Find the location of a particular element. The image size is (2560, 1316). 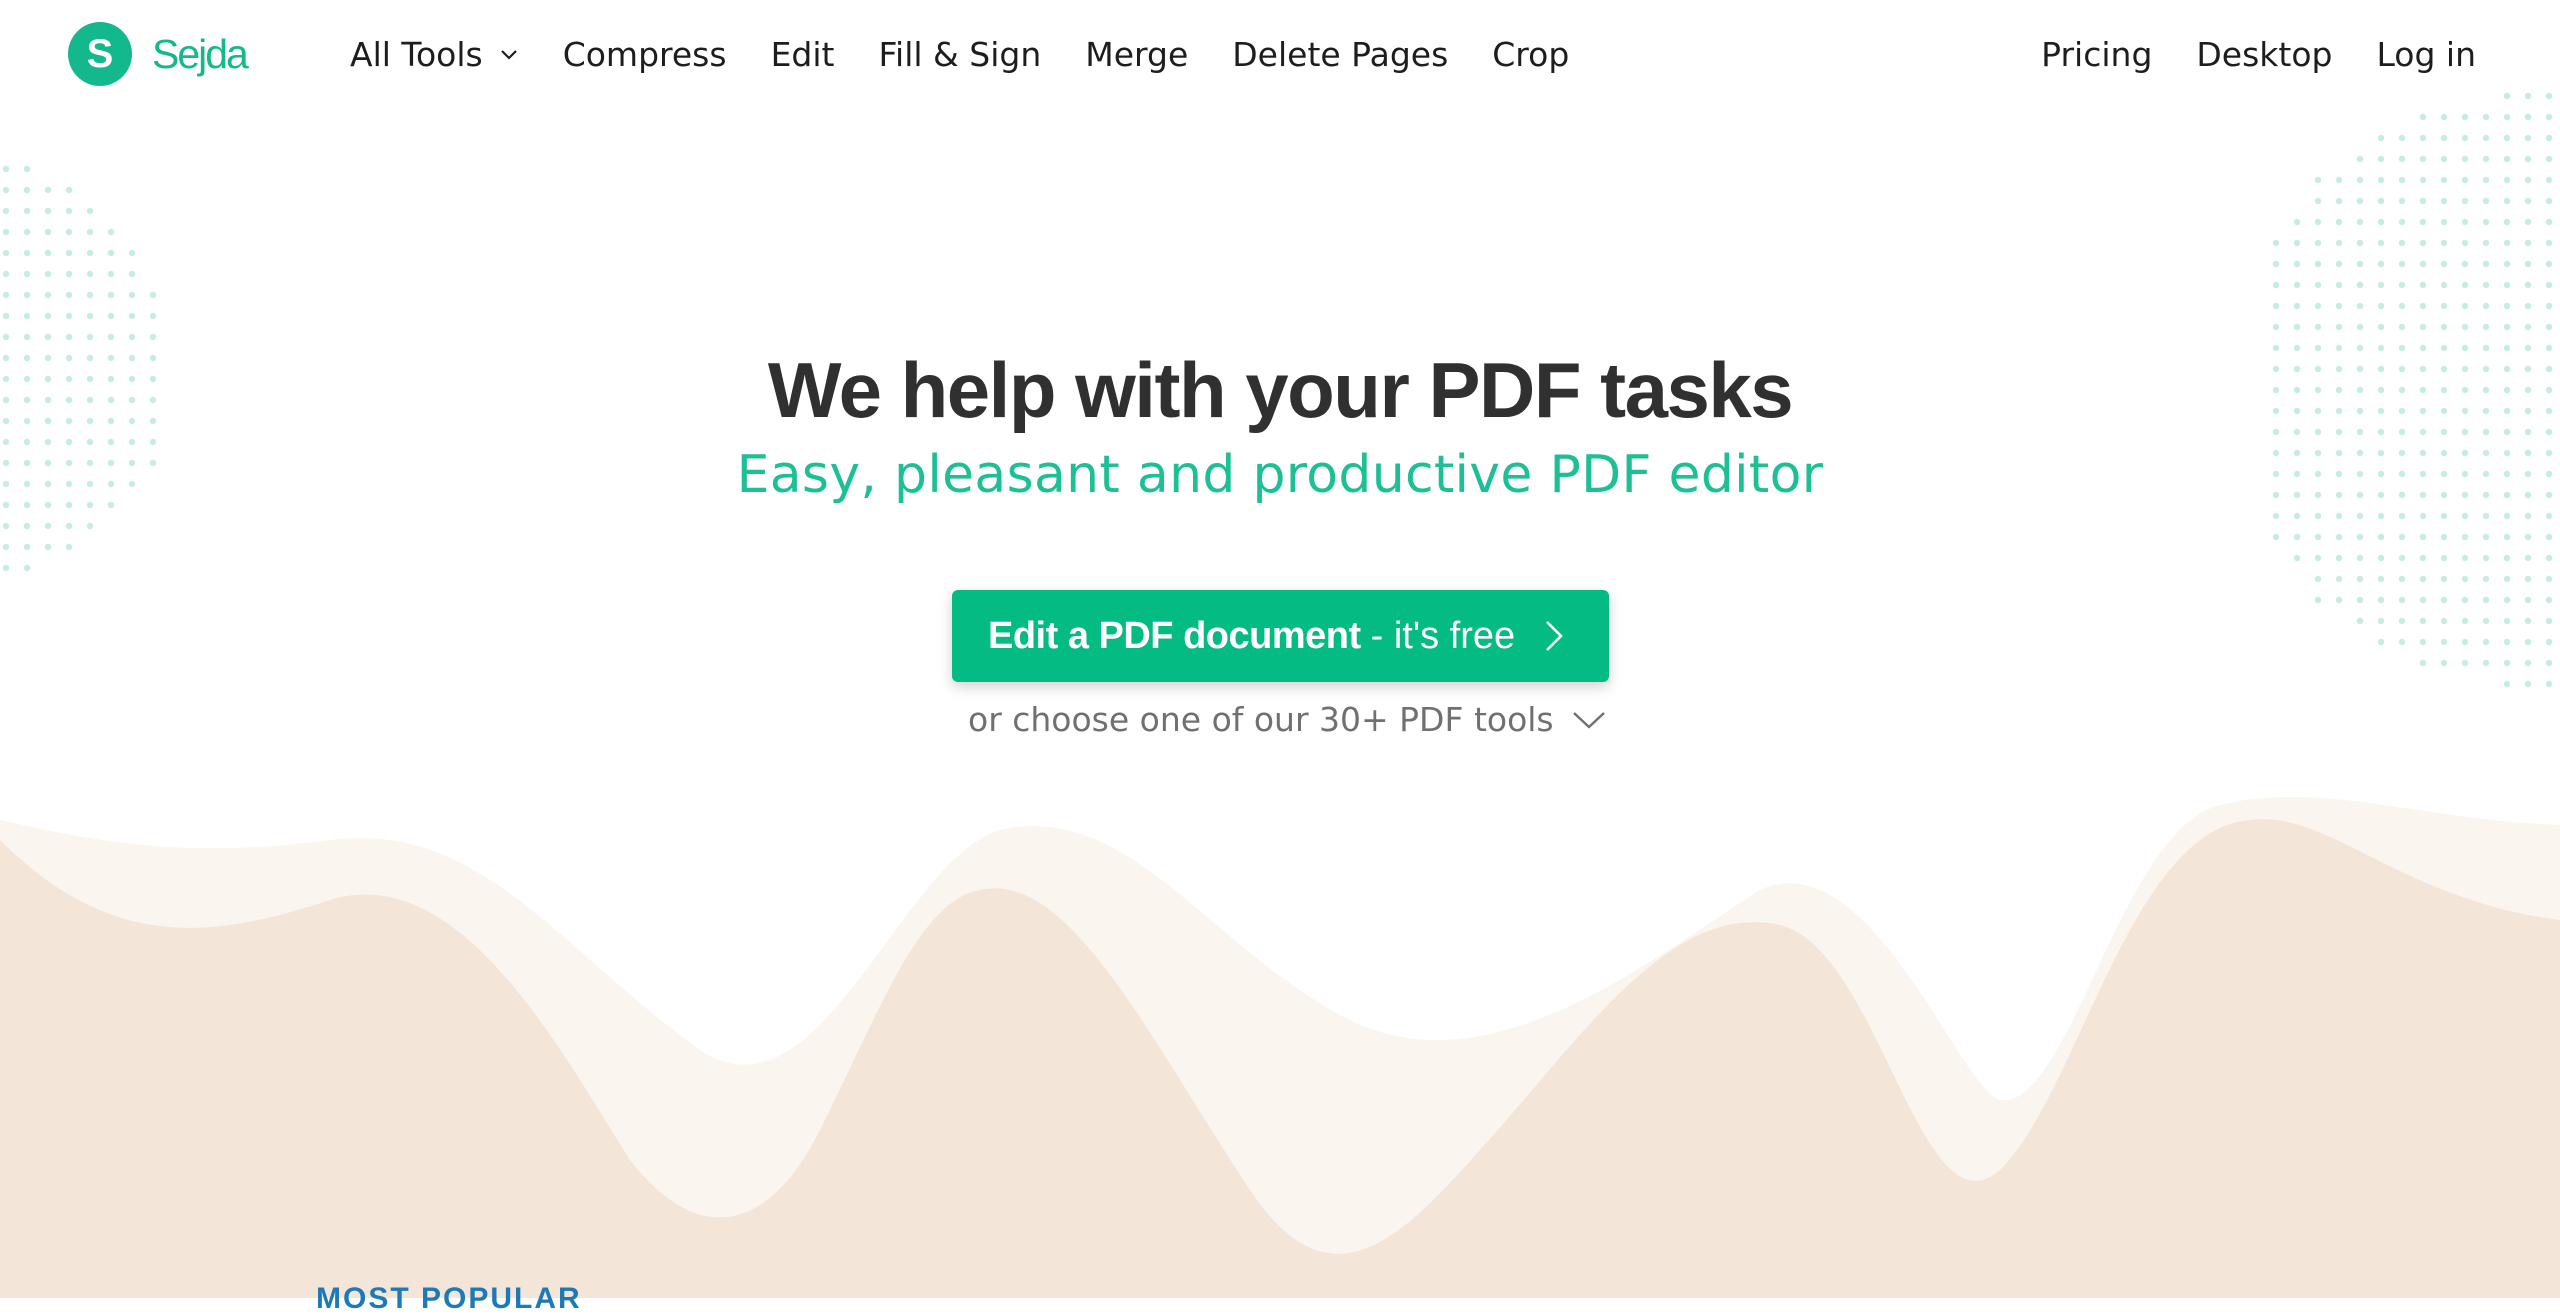

nav-desktop: Desktop is located at coordinates (2264, 54).